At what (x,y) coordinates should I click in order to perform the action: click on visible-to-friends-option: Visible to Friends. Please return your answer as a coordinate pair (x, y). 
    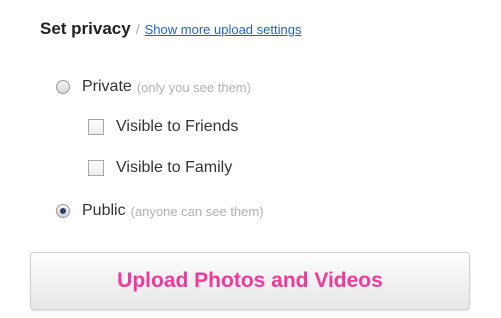
    Looking at the image, I should click on (163, 127).